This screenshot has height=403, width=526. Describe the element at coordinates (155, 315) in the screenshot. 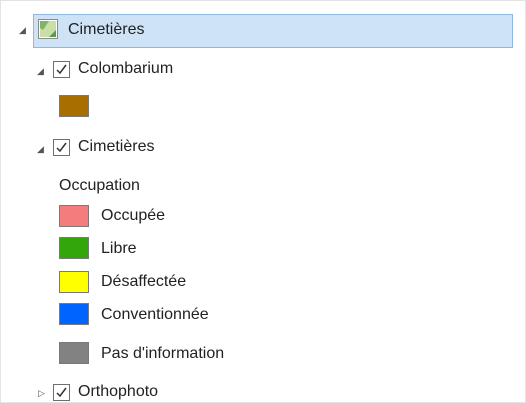

I see `class-label-conventionnee: Conventionnée` at that location.